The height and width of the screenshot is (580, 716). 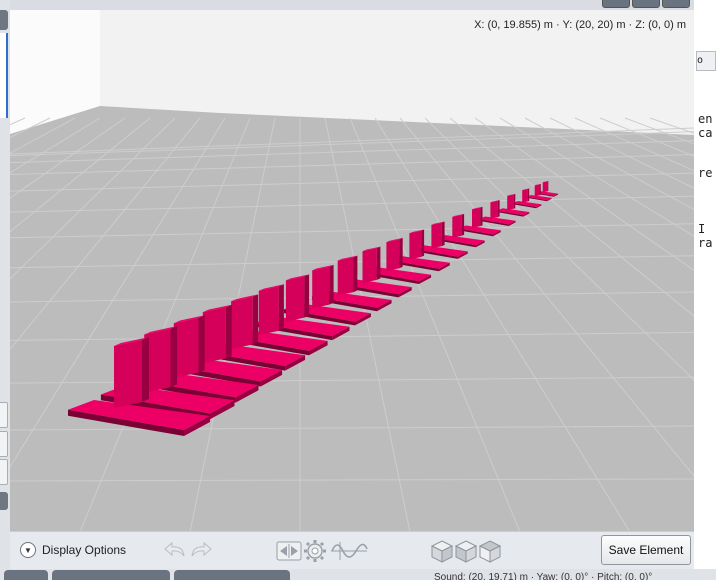 What do you see at coordinates (702, 229) in the screenshot?
I see `console-line: I` at bounding box center [702, 229].